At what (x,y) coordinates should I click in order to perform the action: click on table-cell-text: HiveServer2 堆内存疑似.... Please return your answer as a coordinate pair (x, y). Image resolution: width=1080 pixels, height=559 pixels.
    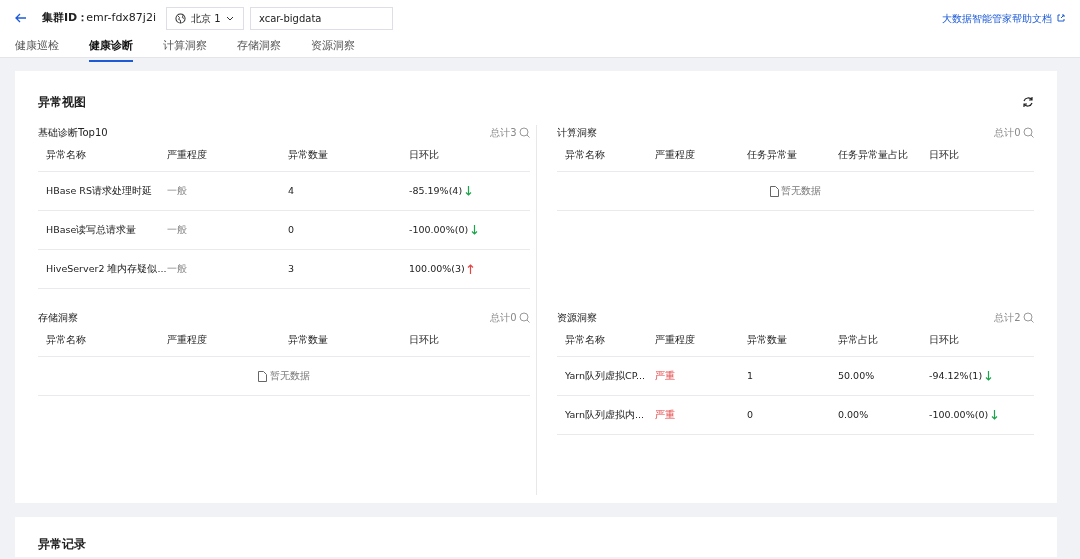
    Looking at the image, I should click on (106, 268).